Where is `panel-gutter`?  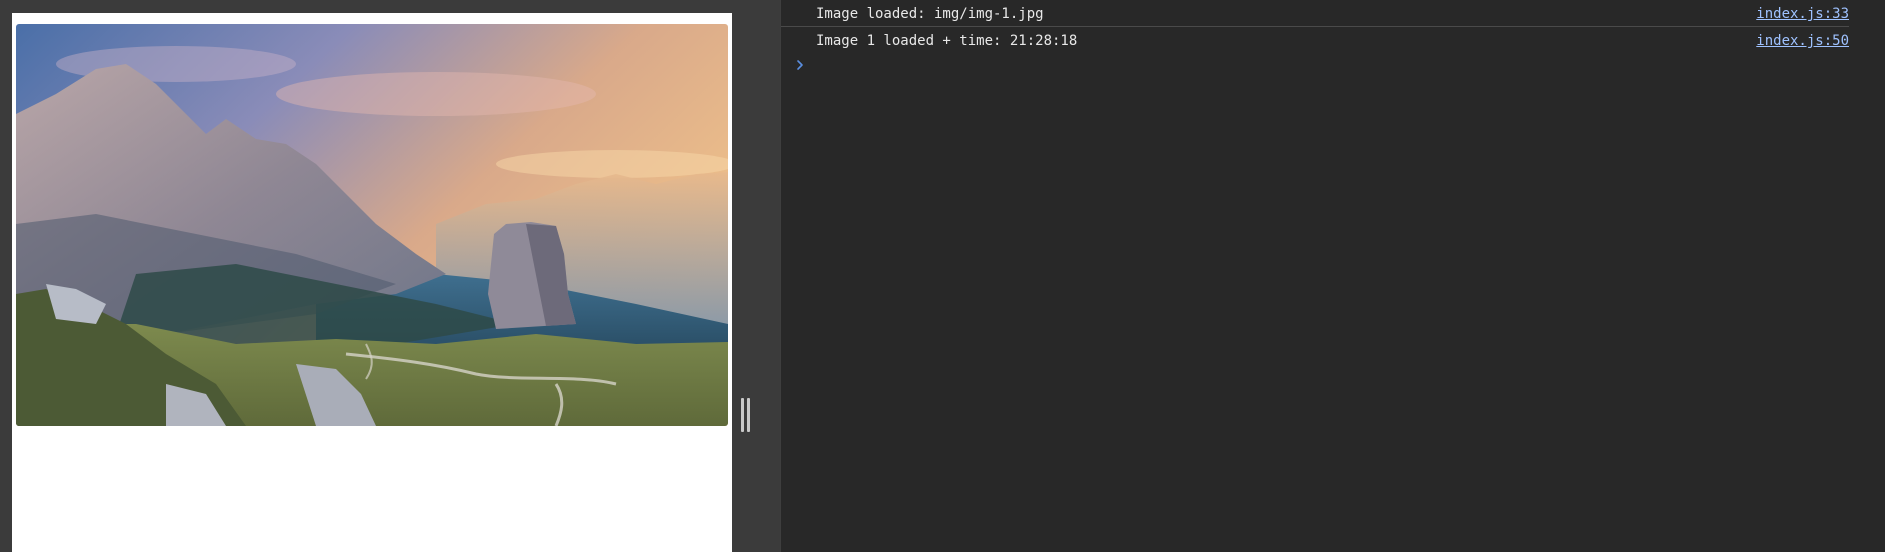 panel-gutter is located at coordinates (768, 282).